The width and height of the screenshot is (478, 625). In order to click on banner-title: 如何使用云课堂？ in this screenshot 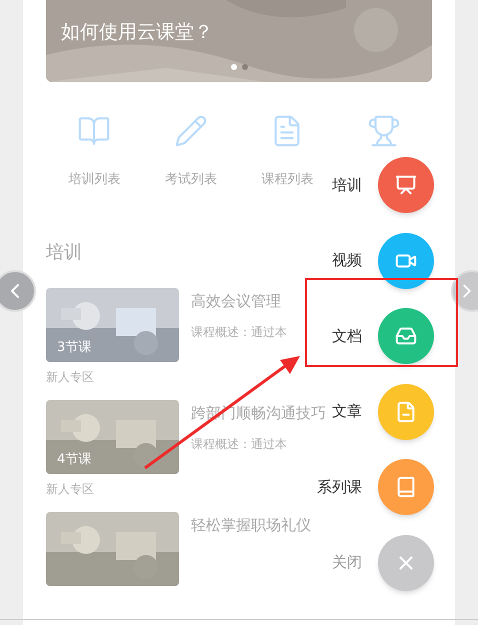, I will do `click(137, 32)`.